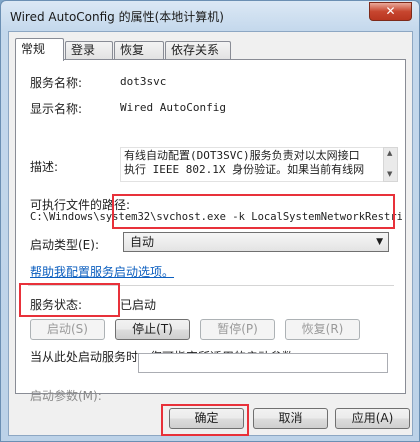  I want to click on close-button: ✕, so click(390, 11).